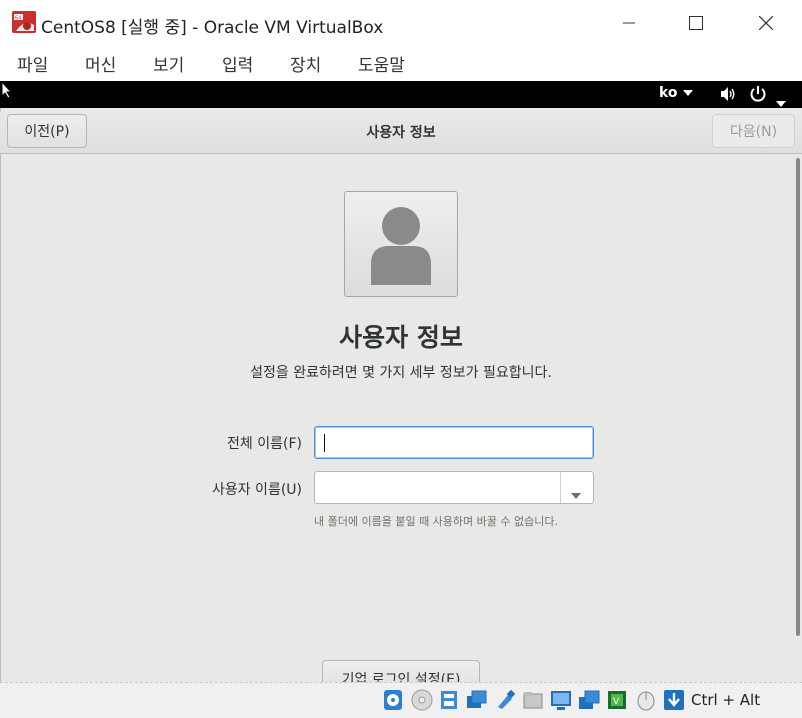 The height and width of the screenshot is (718, 802). Describe the element at coordinates (324, 443) in the screenshot. I see `text-caret` at that location.